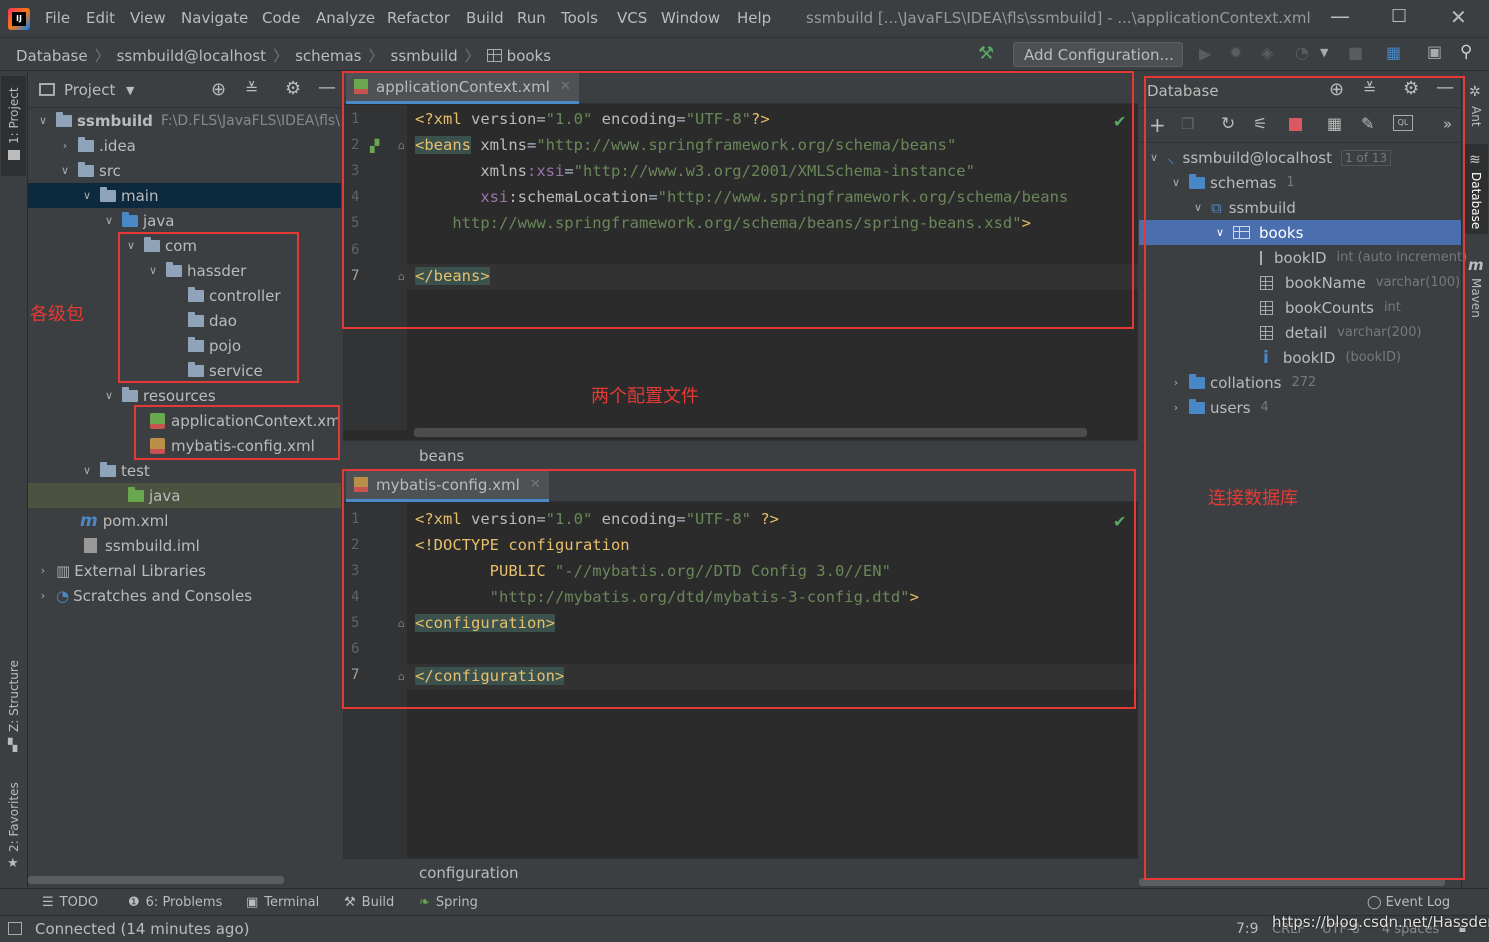  What do you see at coordinates (447, 486) in the screenshot?
I see `tab-mybatis-config: mybatis-config.xml ✕` at bounding box center [447, 486].